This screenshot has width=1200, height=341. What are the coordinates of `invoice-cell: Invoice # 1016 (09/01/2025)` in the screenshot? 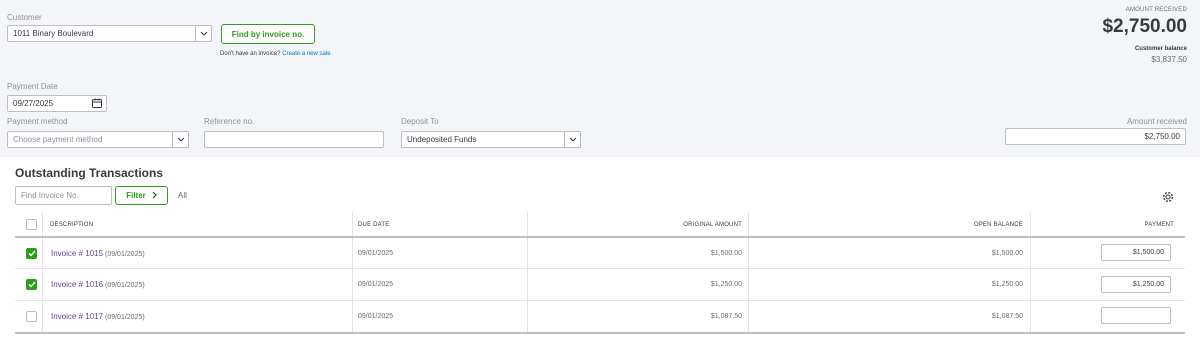 It's located at (98, 284).